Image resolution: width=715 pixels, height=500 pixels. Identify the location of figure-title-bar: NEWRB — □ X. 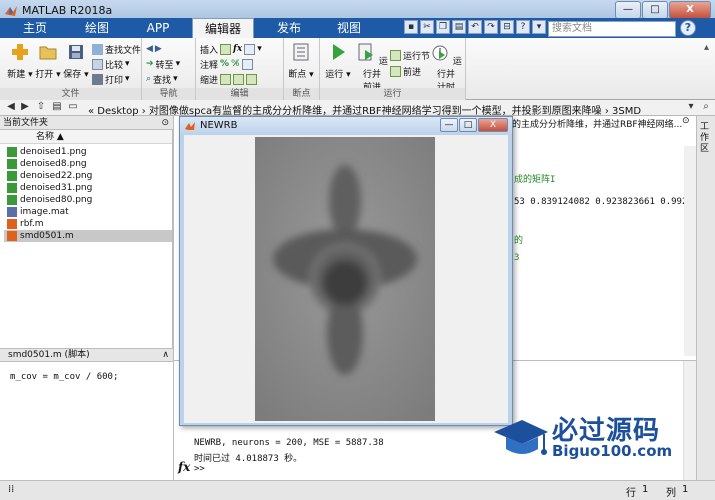
(346, 126).